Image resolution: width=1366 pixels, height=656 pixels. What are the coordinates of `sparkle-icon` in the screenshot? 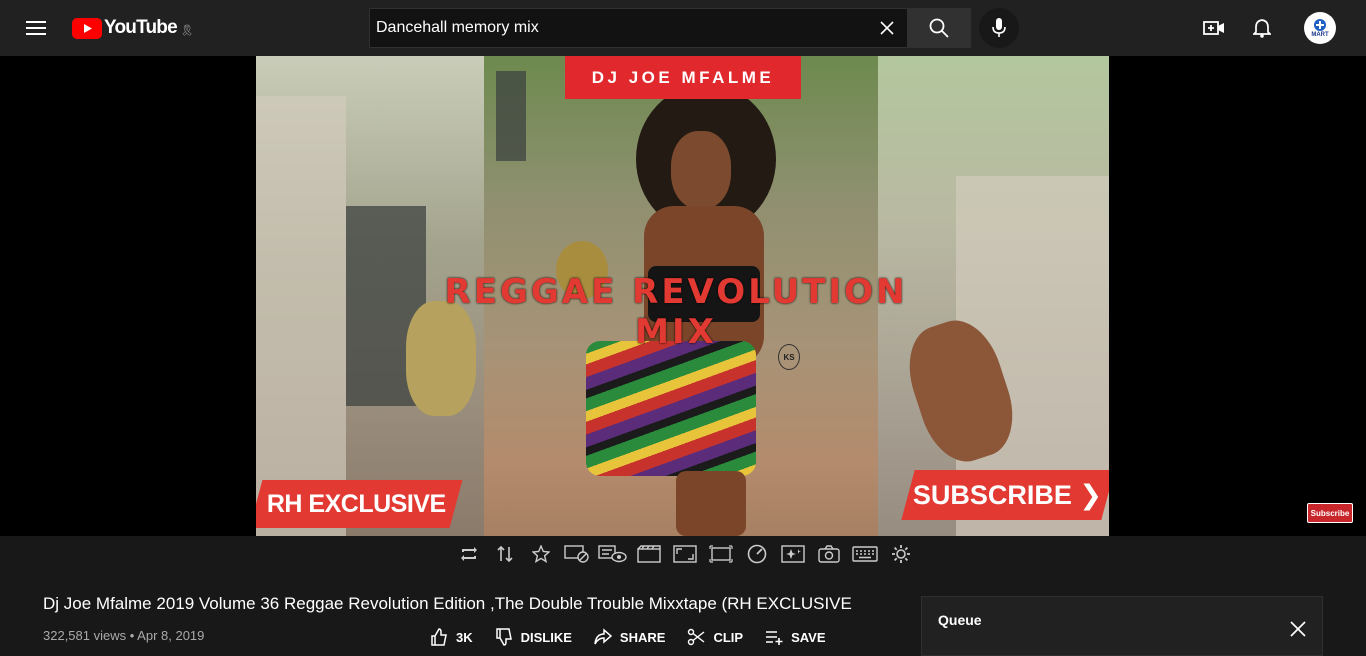 It's located at (793, 554).